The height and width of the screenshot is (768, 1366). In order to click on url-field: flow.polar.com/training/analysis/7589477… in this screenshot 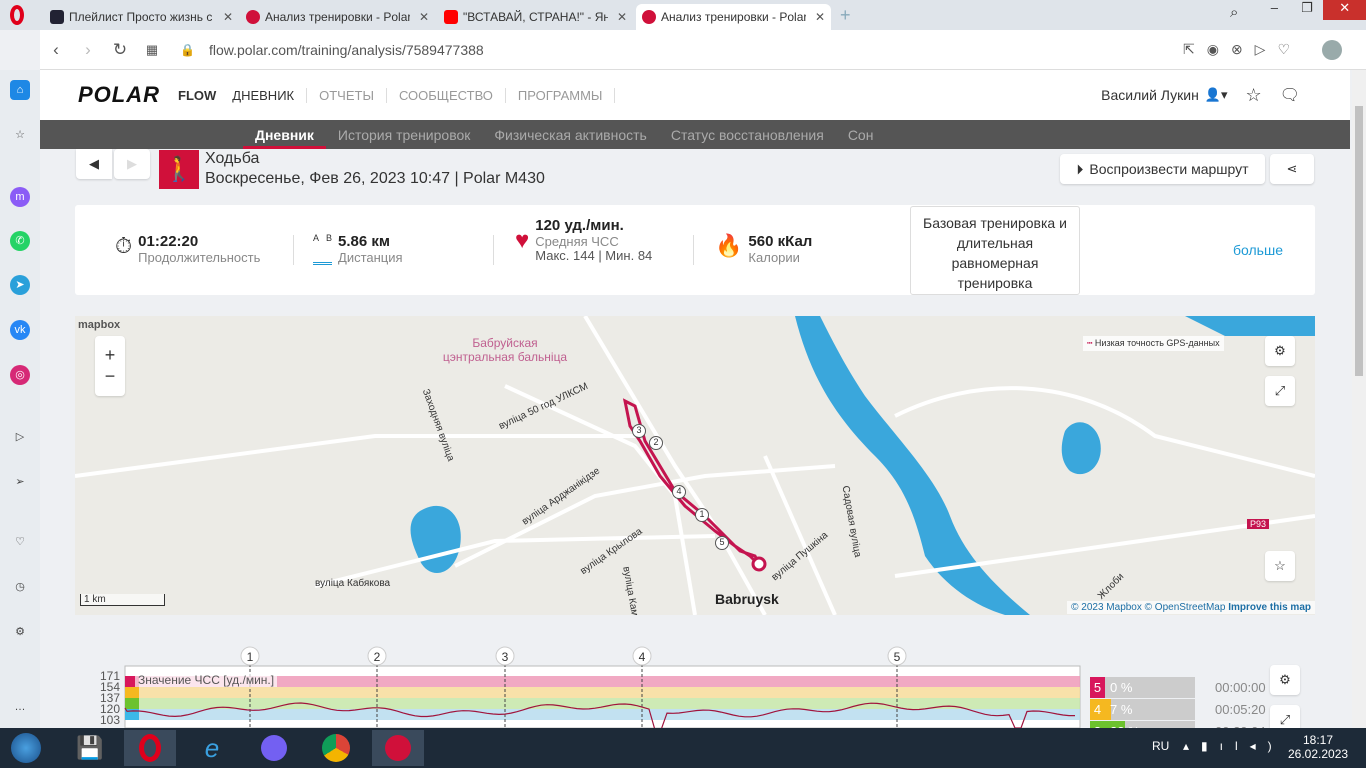, I will do `click(346, 50)`.